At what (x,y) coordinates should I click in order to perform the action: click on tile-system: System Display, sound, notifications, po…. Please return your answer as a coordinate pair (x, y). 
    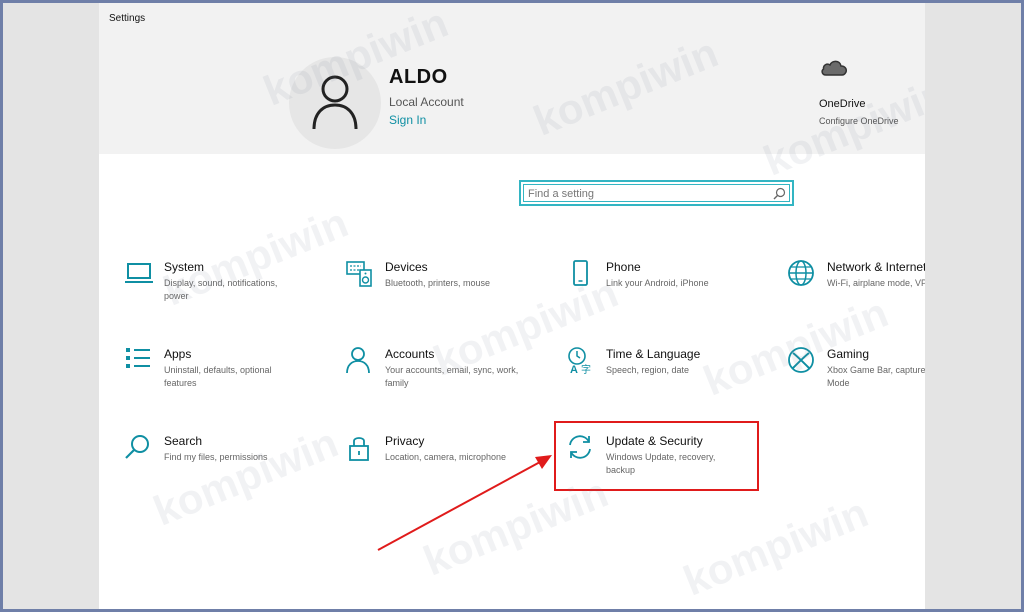
    Looking at the image, I should click on (224, 294).